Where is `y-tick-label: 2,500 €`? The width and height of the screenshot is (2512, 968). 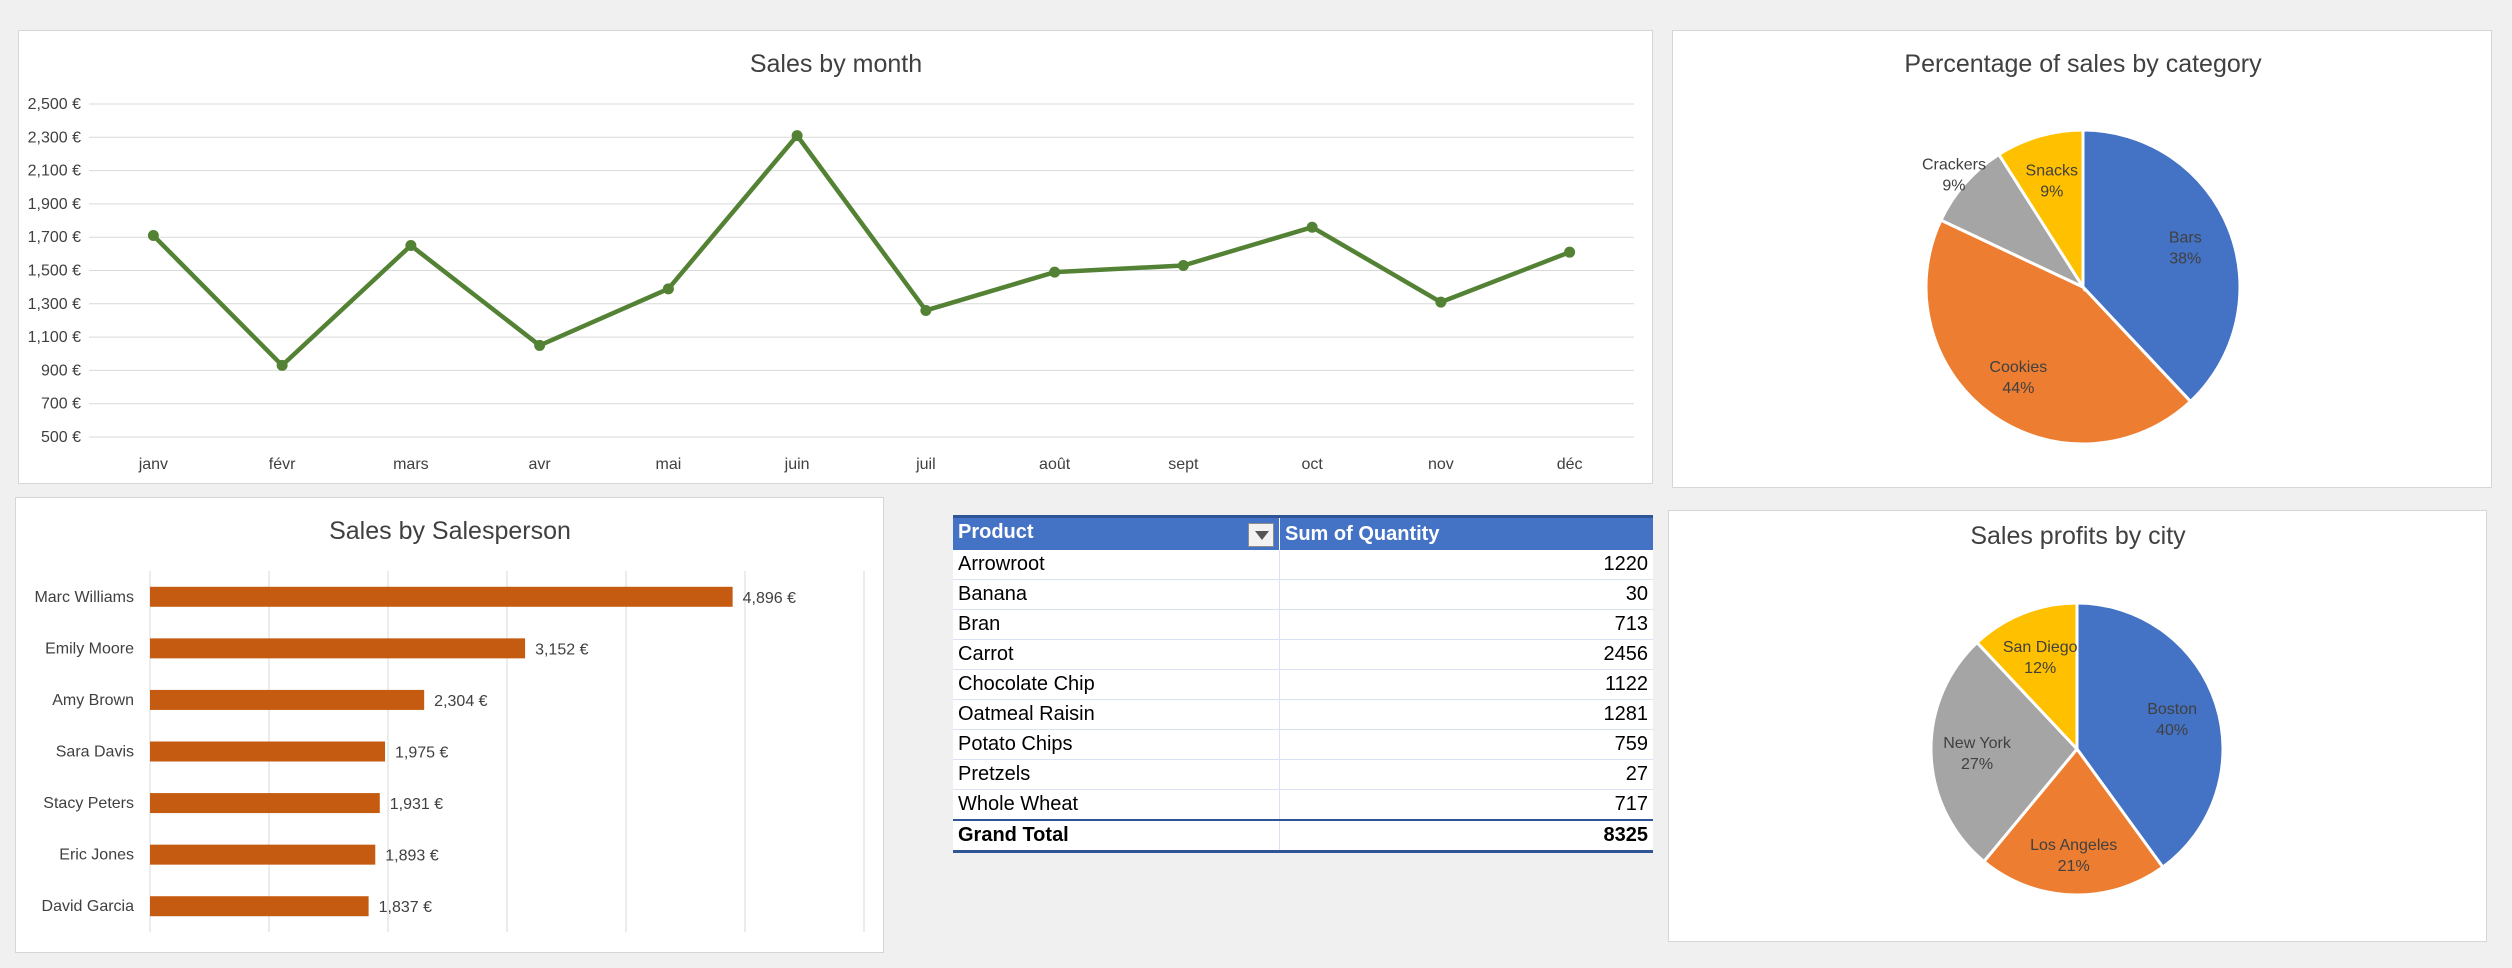
y-tick-label: 2,500 € is located at coordinates (54, 104).